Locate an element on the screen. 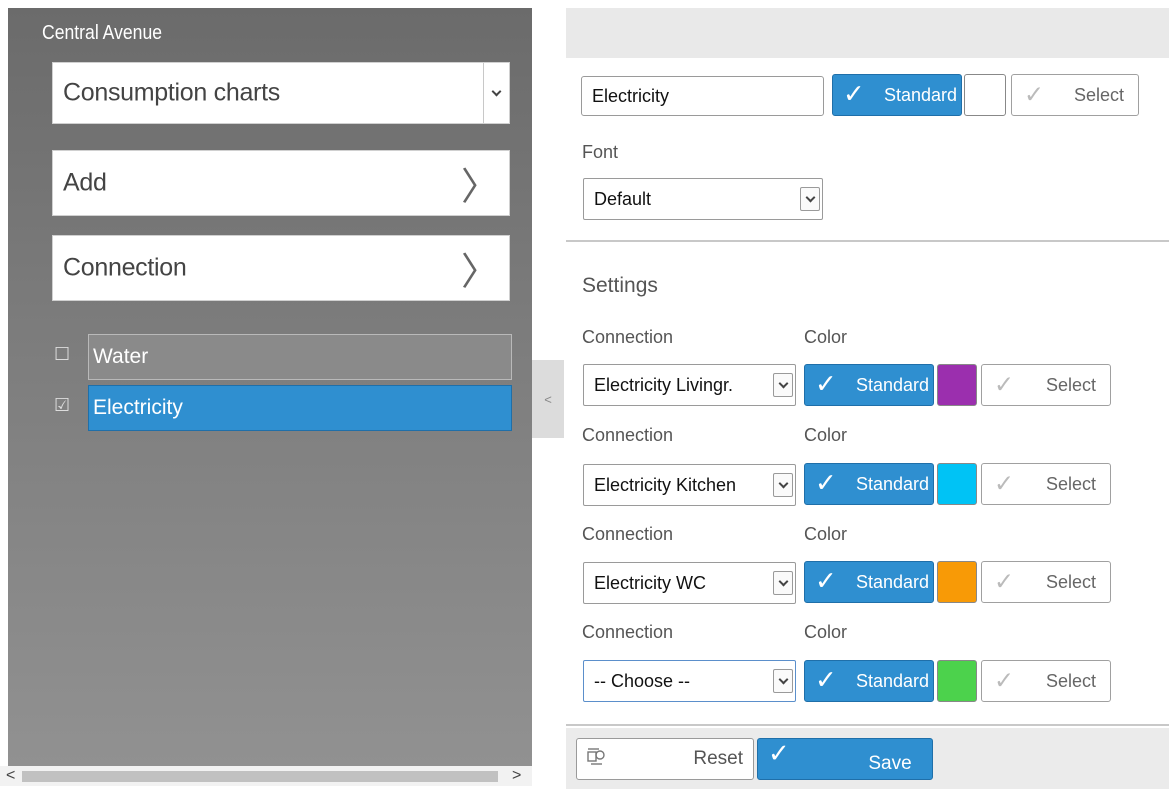 This screenshot has height=789, width=1169. list-item-label: Water is located at coordinates (300, 357).